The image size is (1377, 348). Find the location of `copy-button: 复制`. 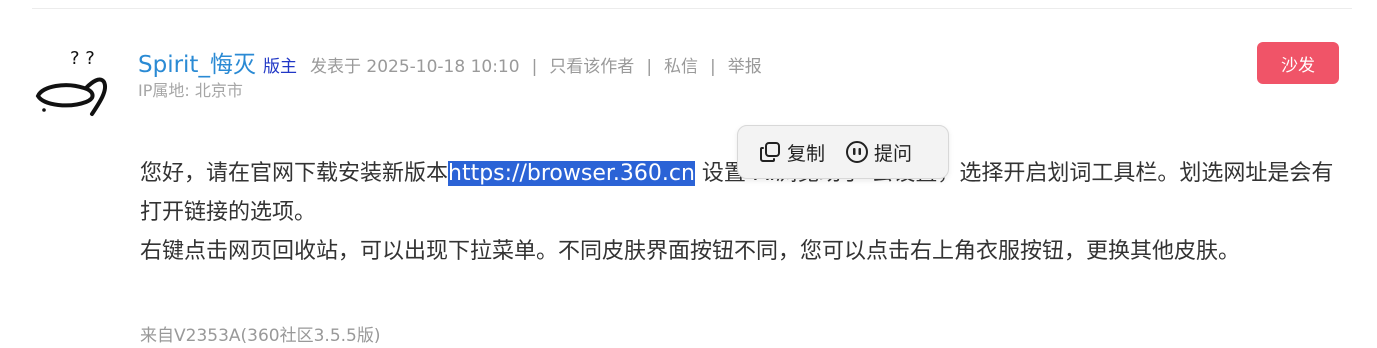

copy-button: 复制 is located at coordinates (791, 152).